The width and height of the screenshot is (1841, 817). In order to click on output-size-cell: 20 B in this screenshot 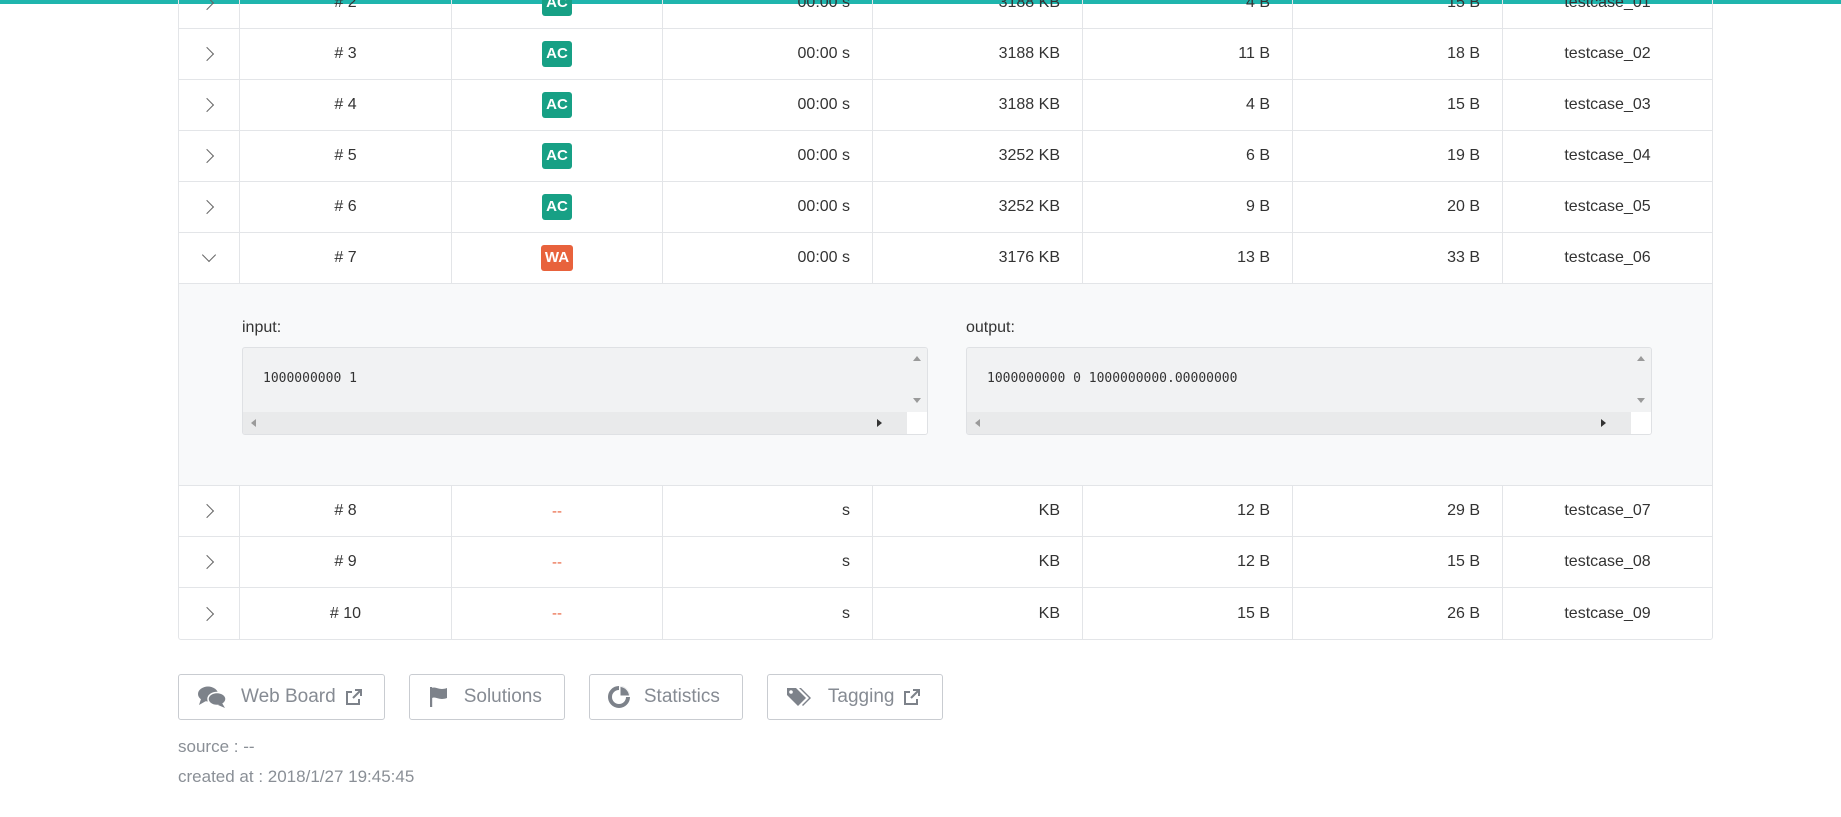, I will do `click(1398, 207)`.